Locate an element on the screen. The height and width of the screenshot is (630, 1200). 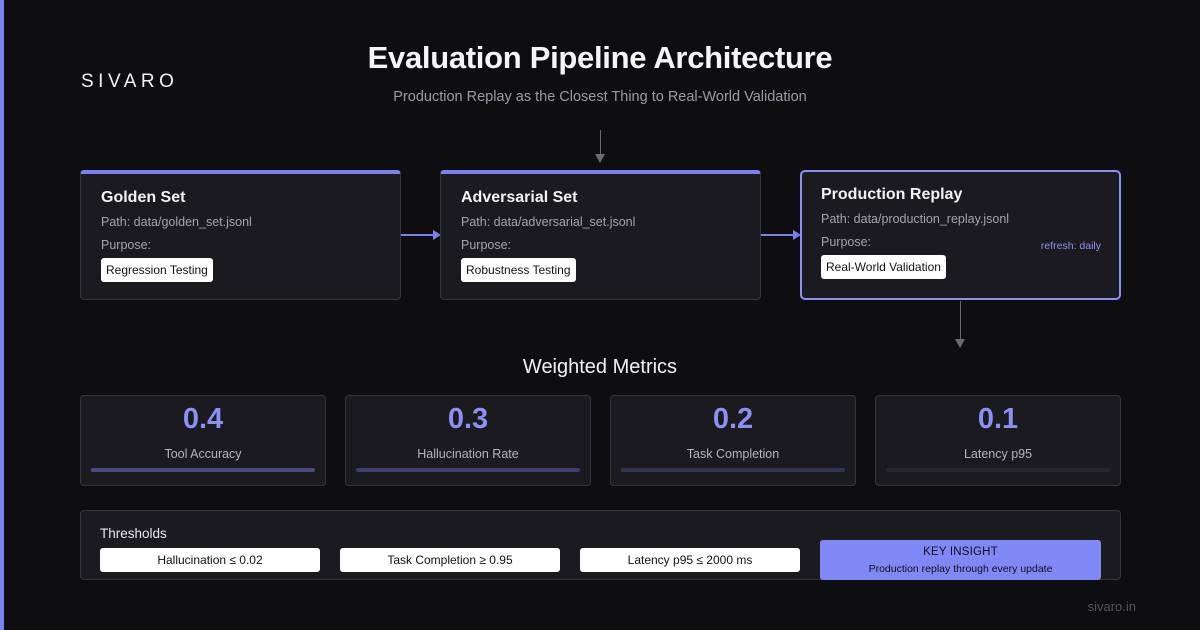
metric-label: Latency p95 is located at coordinates (998, 454).